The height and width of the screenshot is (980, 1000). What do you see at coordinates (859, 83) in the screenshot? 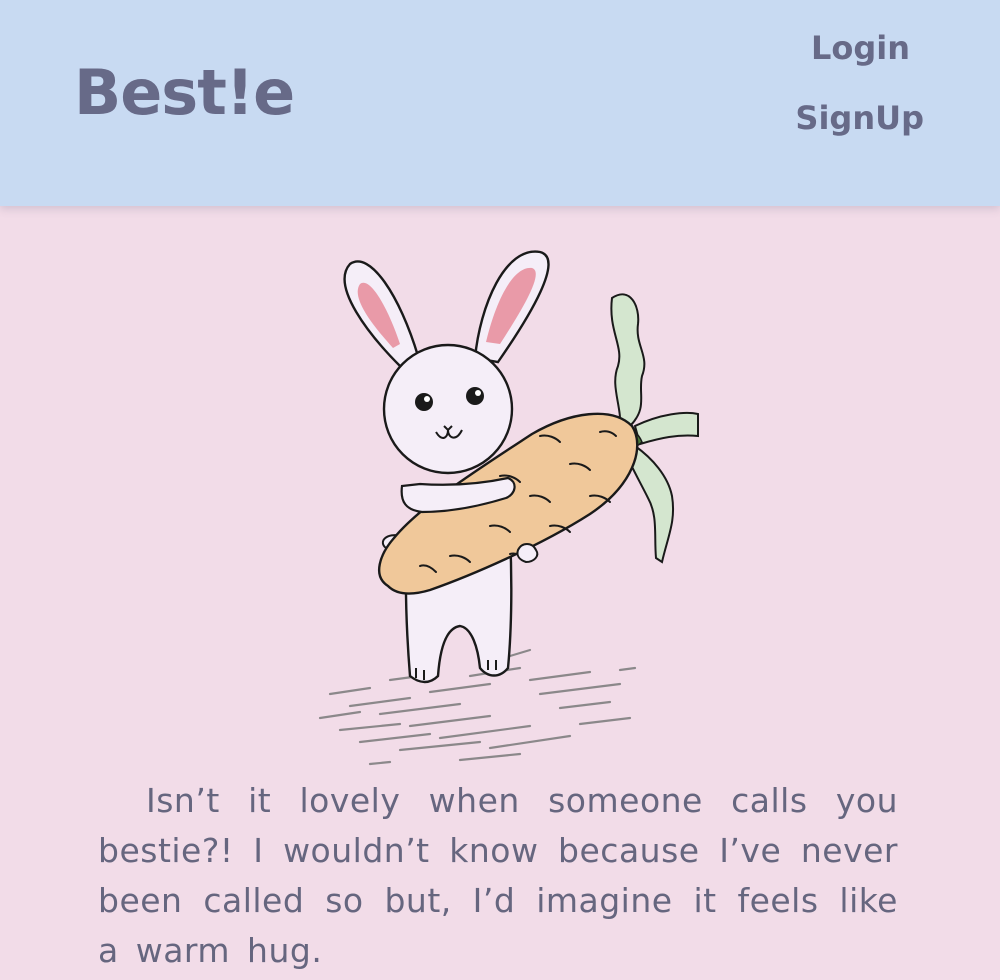
I see `header-nav: Login SignUp` at bounding box center [859, 83].